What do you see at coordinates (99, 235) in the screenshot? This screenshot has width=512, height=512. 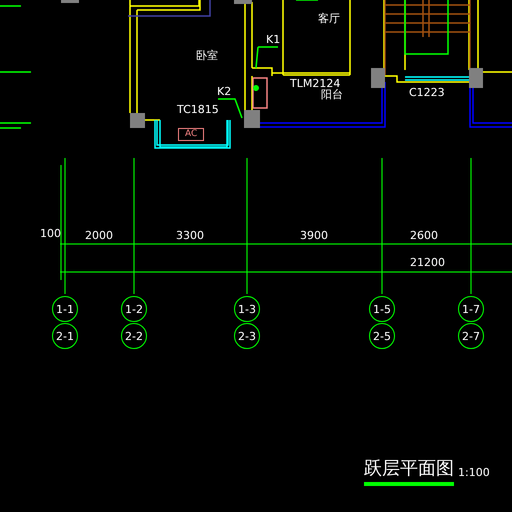 I see `dimension-text: 2000` at bounding box center [99, 235].